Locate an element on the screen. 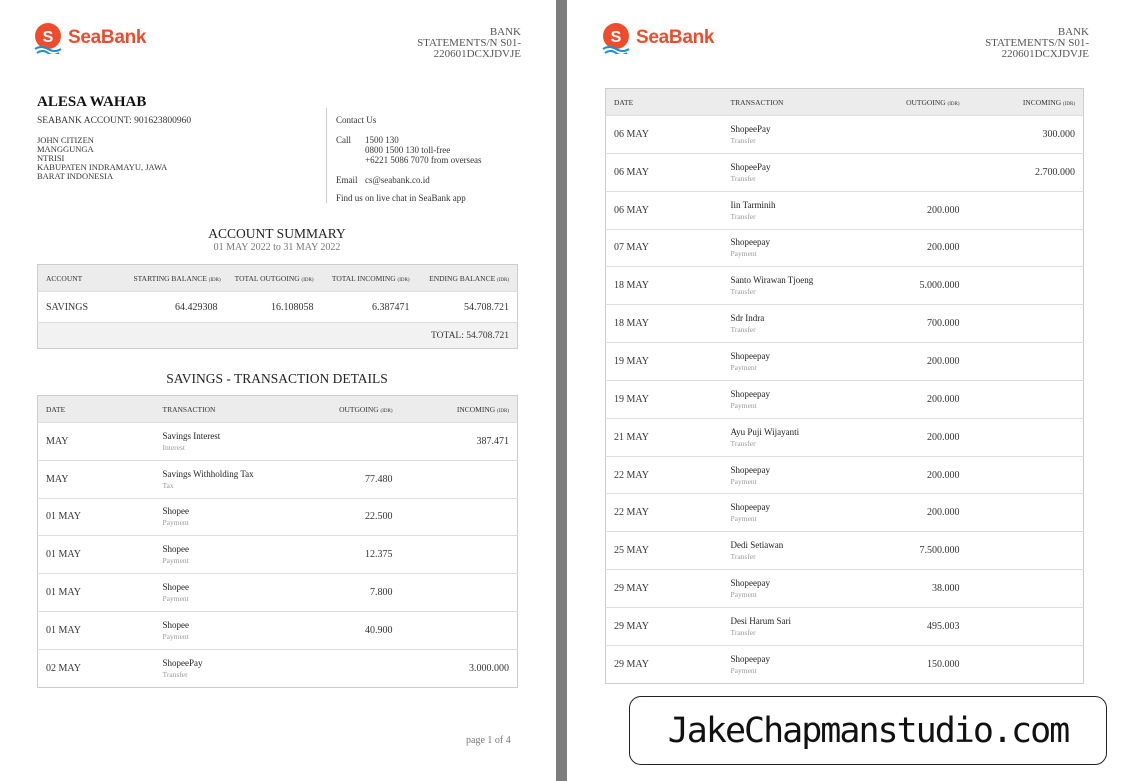 The height and width of the screenshot is (781, 1124). contact-email: Email cs@seabank.co.id is located at coordinates (409, 180).